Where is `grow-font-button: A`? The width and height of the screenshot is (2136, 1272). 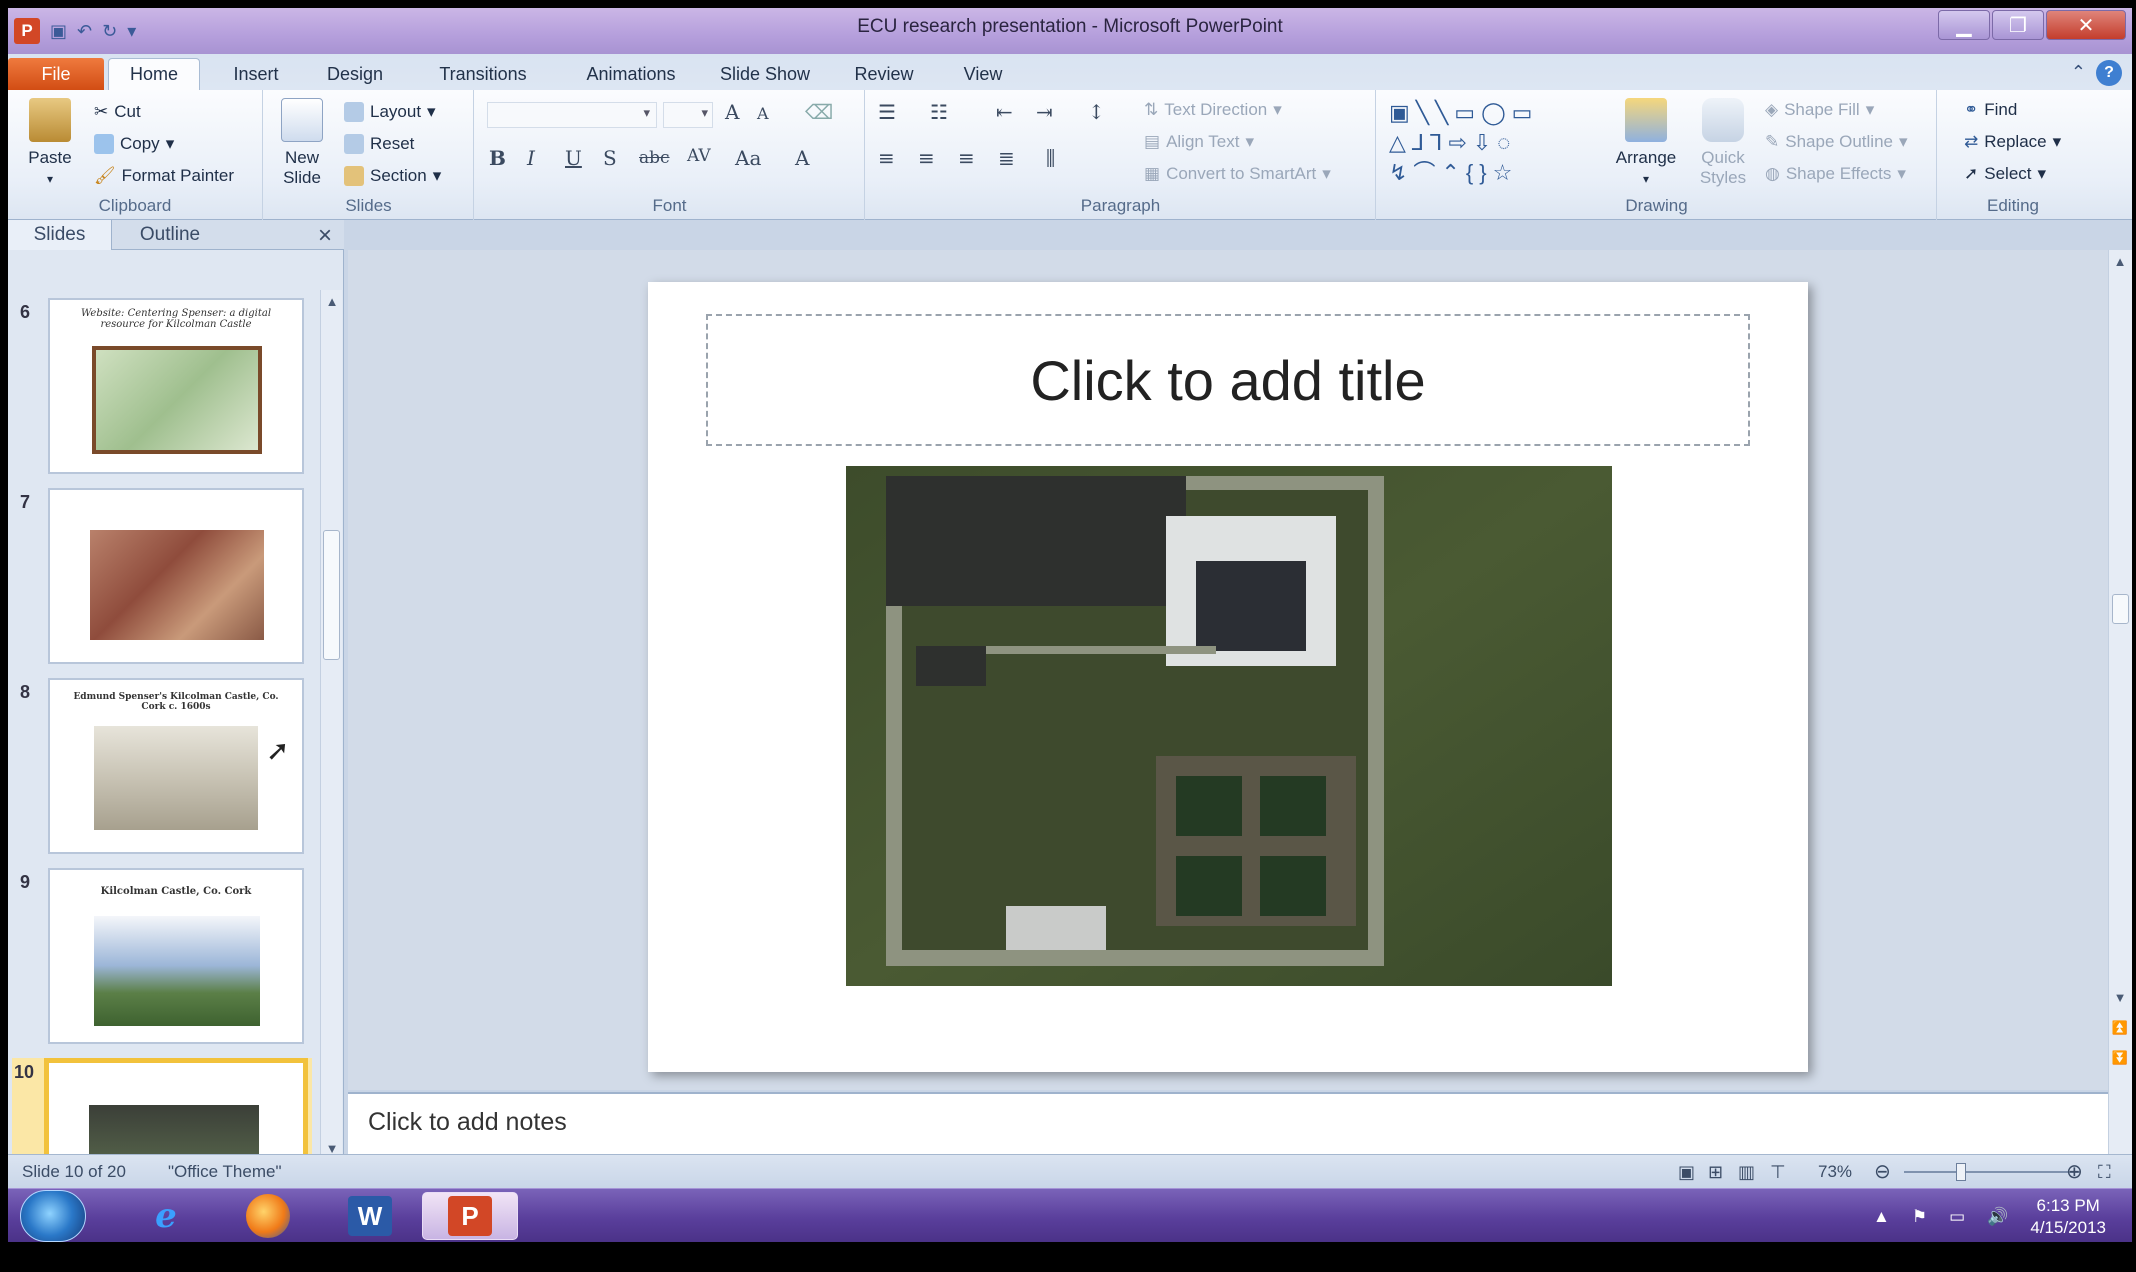 grow-font-button: A is located at coordinates (732, 112).